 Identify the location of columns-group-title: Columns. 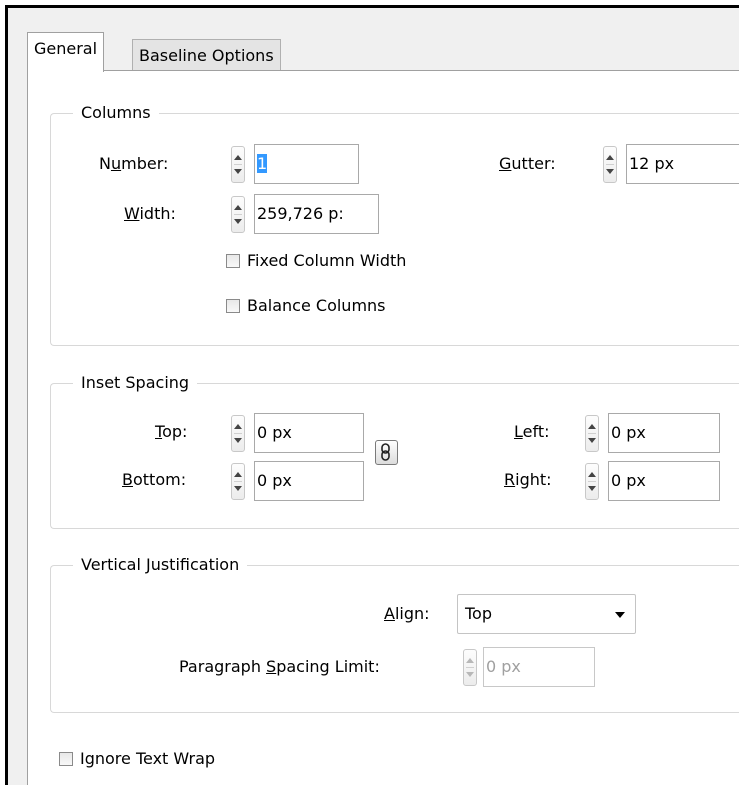
(116, 113).